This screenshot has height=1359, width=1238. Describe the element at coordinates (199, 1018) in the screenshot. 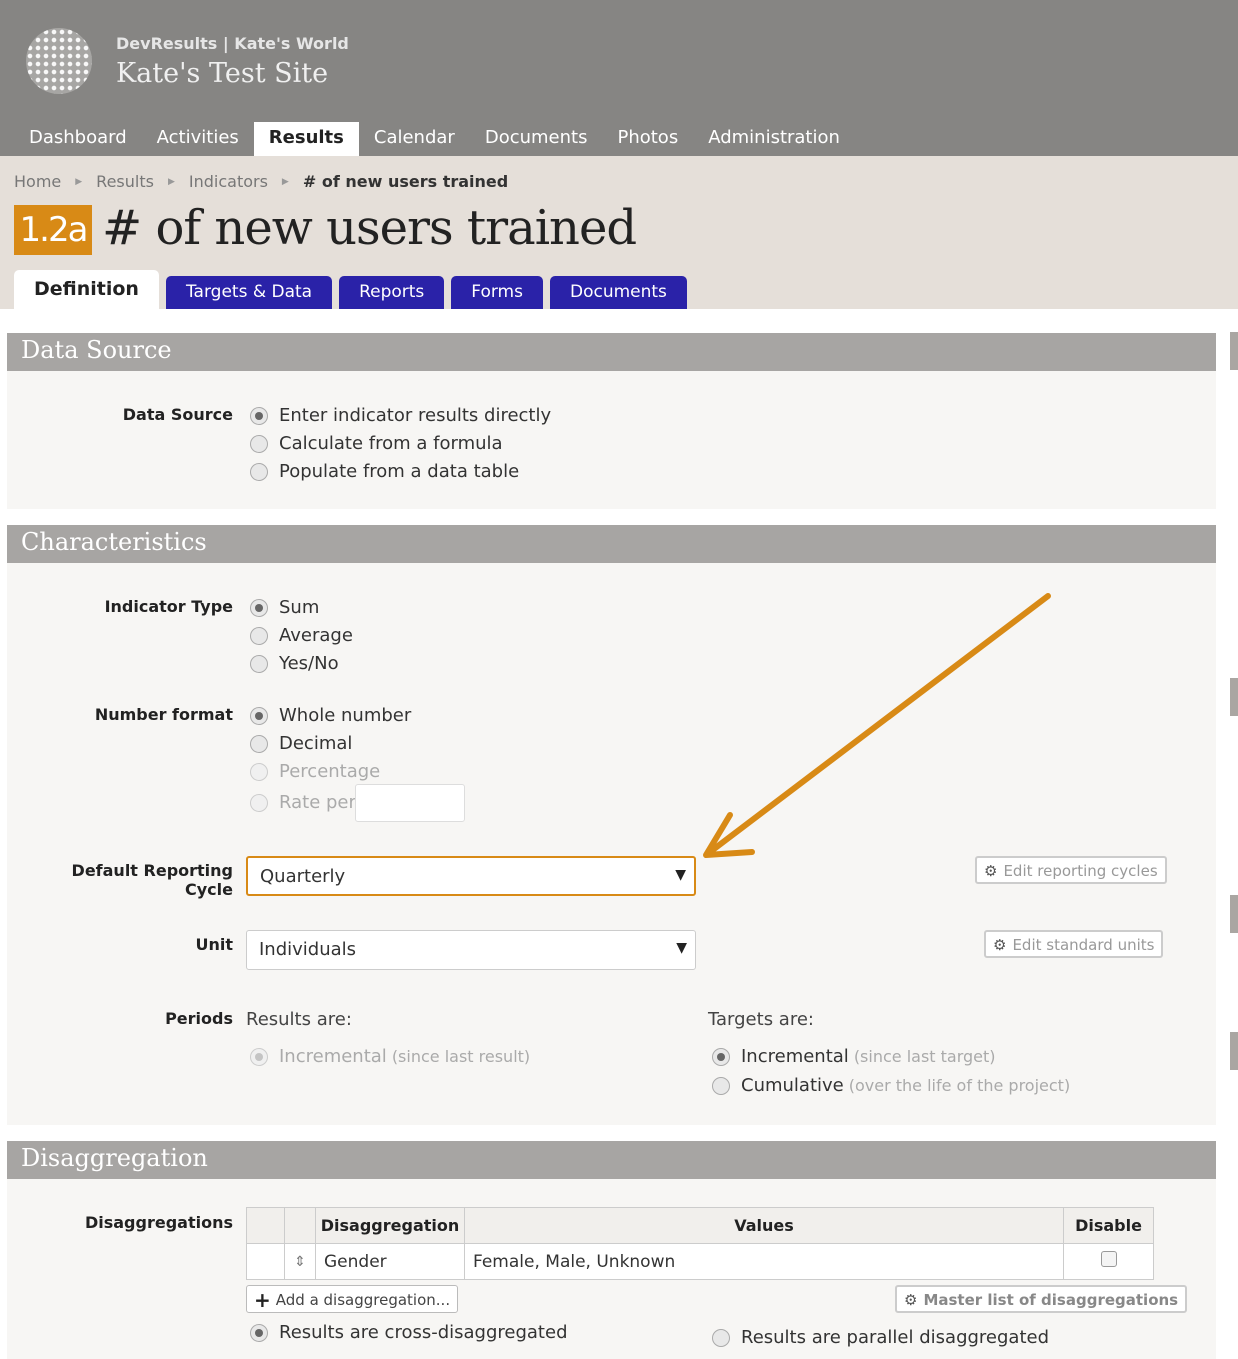

I see `periods-label: Periods` at that location.